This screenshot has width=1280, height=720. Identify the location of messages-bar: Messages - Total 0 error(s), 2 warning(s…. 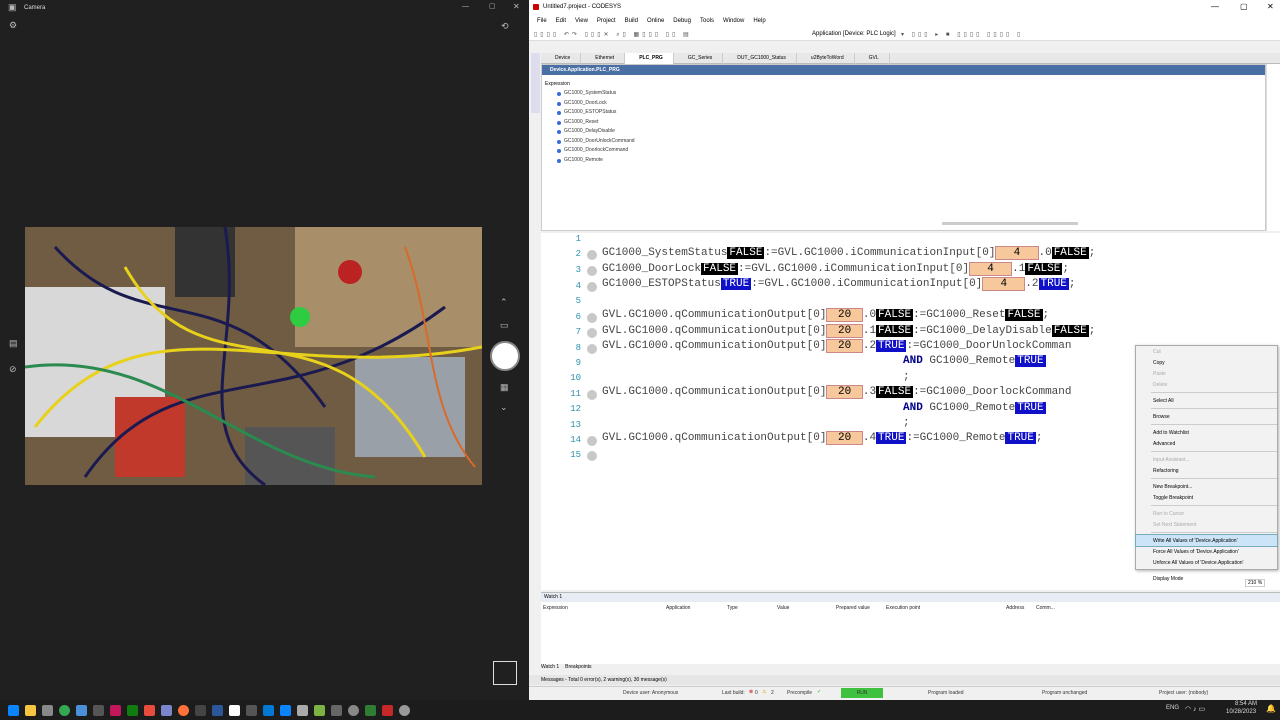
(904, 680).